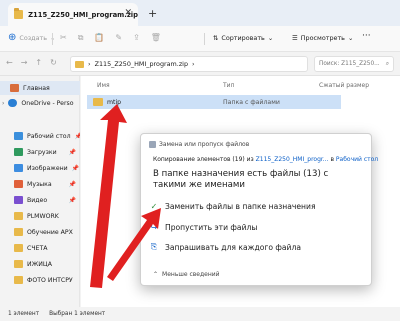  What do you see at coordinates (118, 38) in the screenshot?
I see `rename-icon: ✎` at bounding box center [118, 38].